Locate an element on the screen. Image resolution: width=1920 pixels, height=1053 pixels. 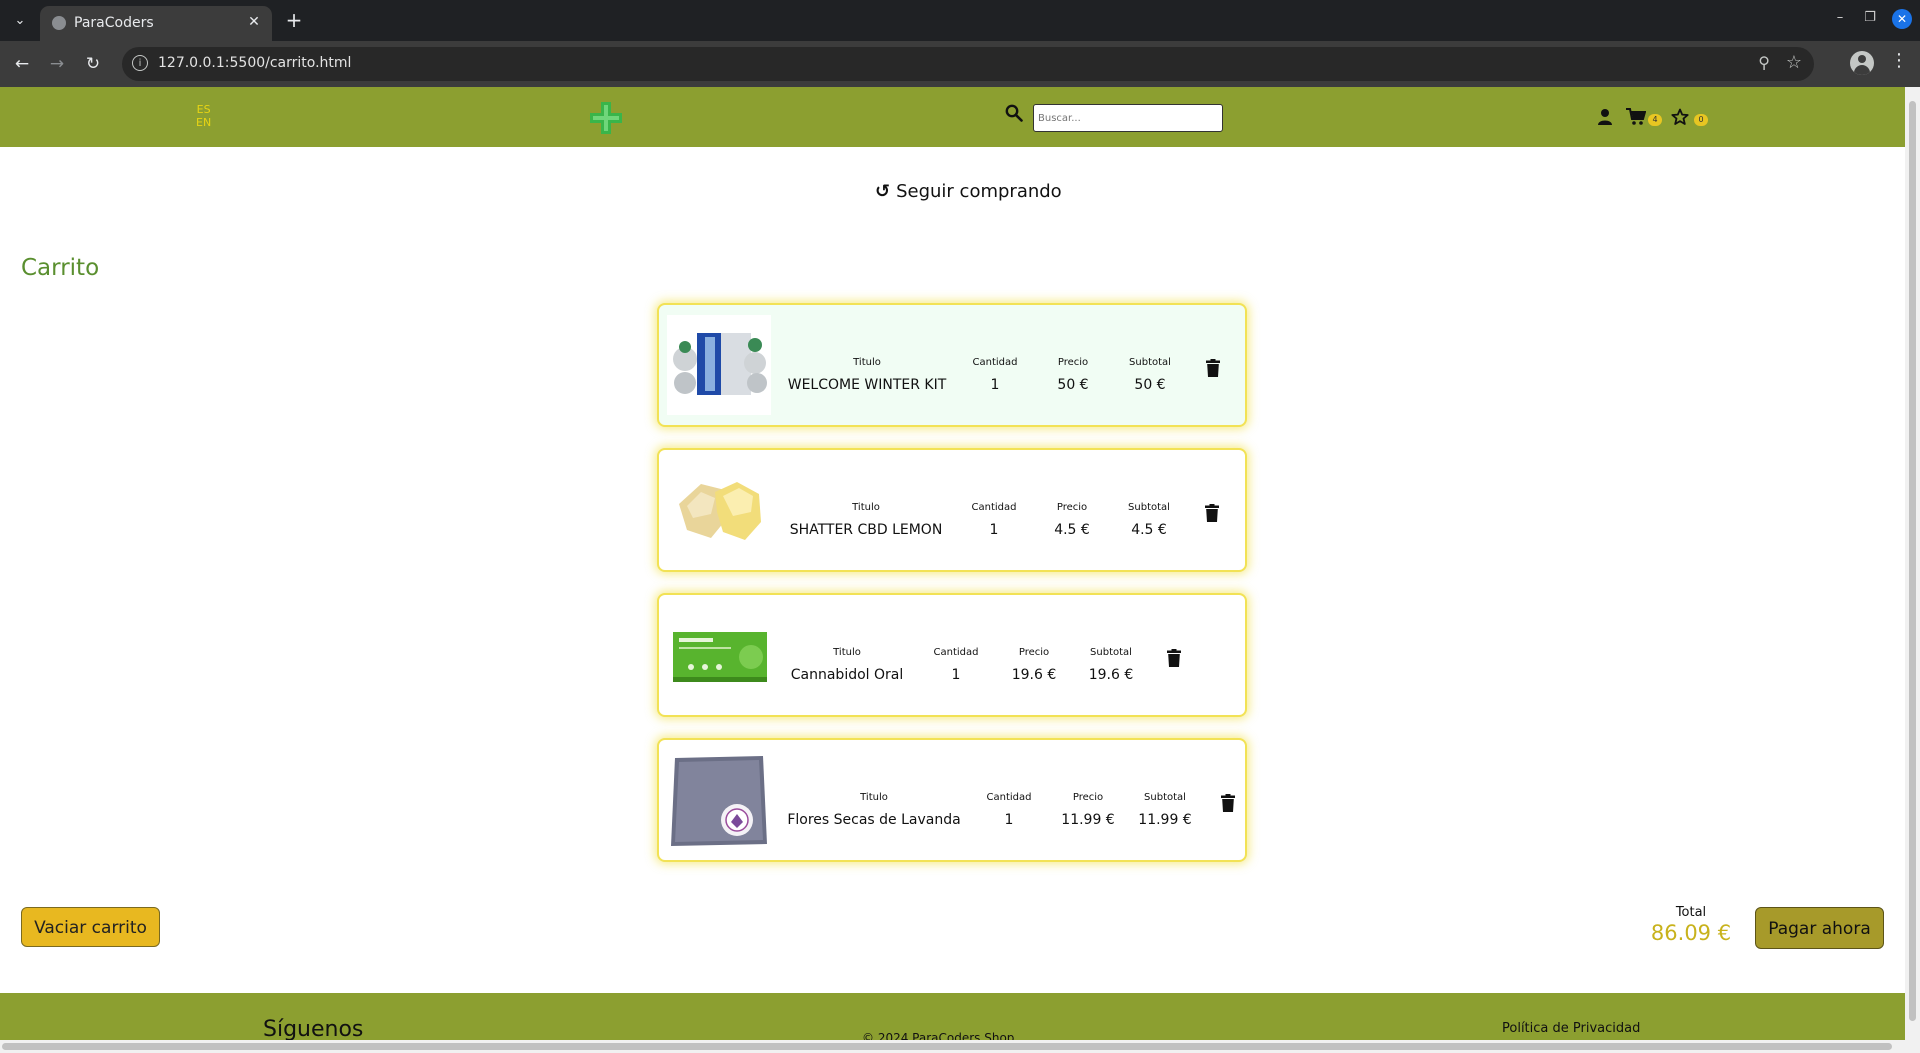
vertical-scrollbar is located at coordinates (1912, 563).